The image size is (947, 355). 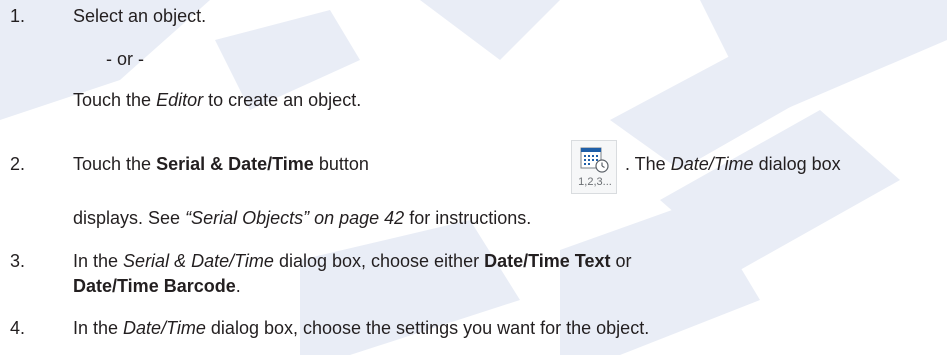 I want to click on serial-objects-link: “Serial Objects” on page 42, so click(x=294, y=218).